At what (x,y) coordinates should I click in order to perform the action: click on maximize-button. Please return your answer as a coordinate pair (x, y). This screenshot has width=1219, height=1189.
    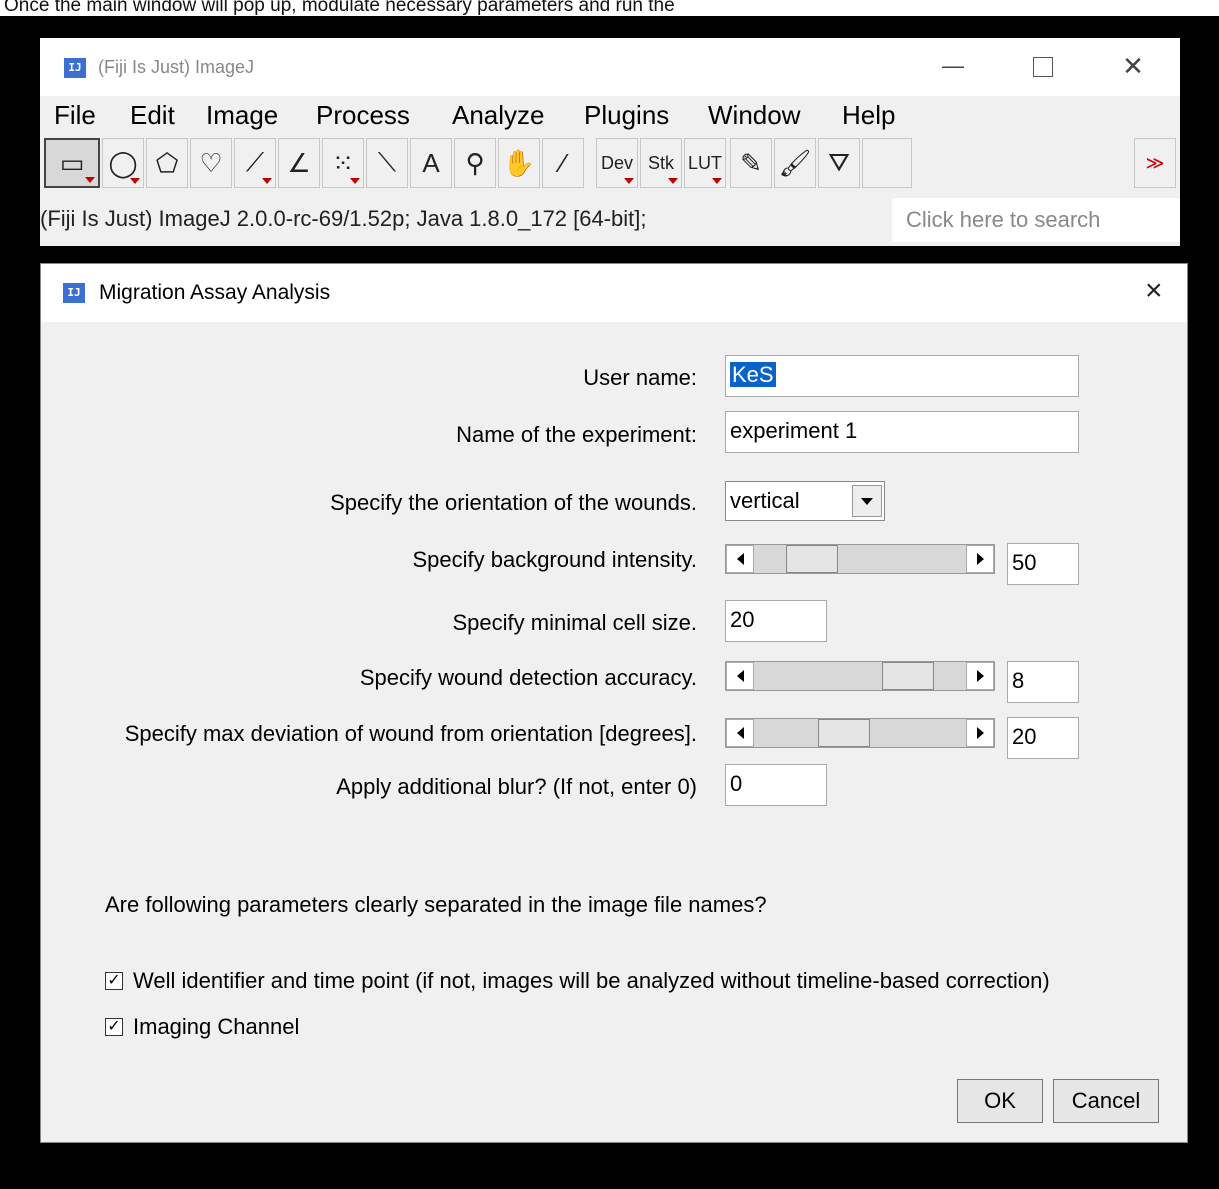
    Looking at the image, I should click on (1043, 66).